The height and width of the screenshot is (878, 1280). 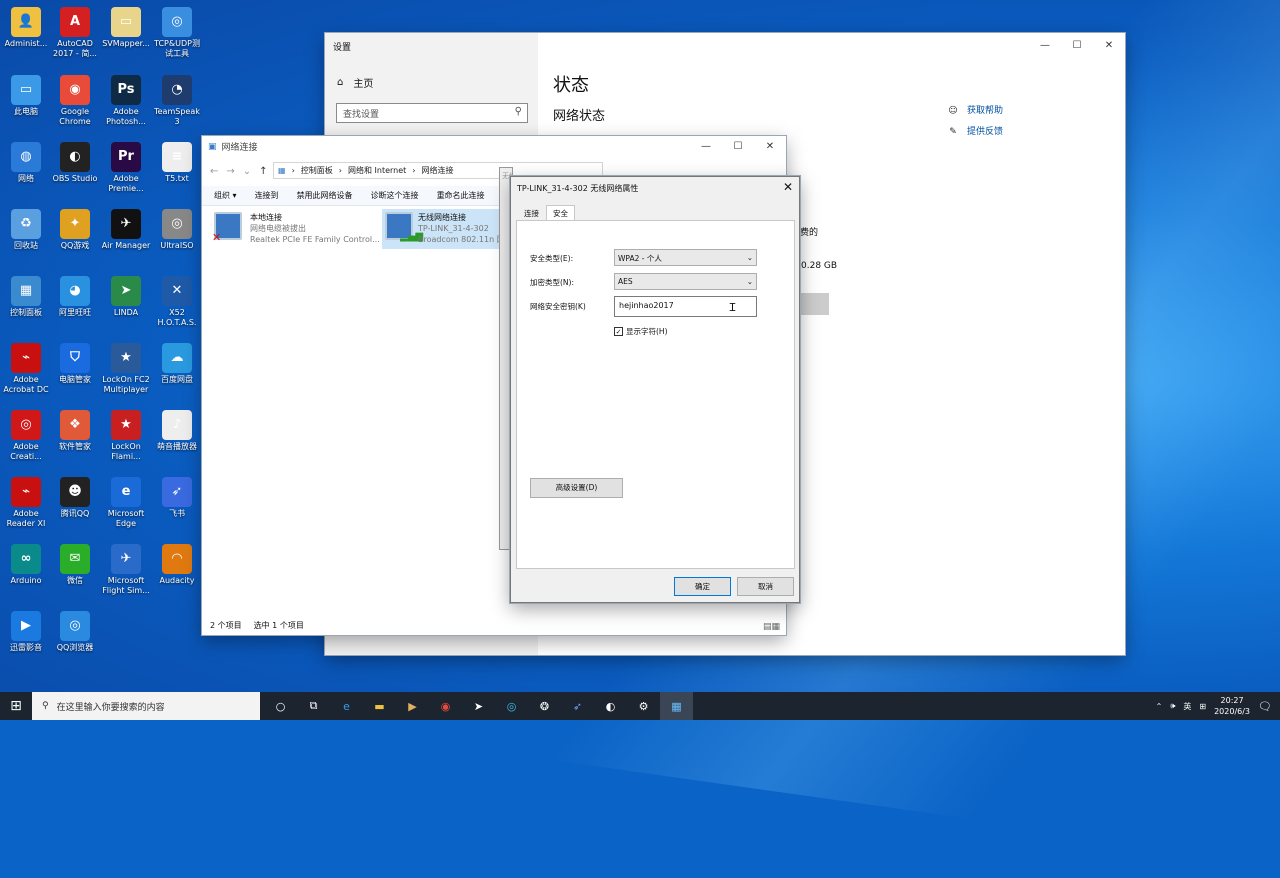 What do you see at coordinates (257, 625) in the screenshot?
I see `status-bar: 2 个项目 选中 1 个项目` at bounding box center [257, 625].